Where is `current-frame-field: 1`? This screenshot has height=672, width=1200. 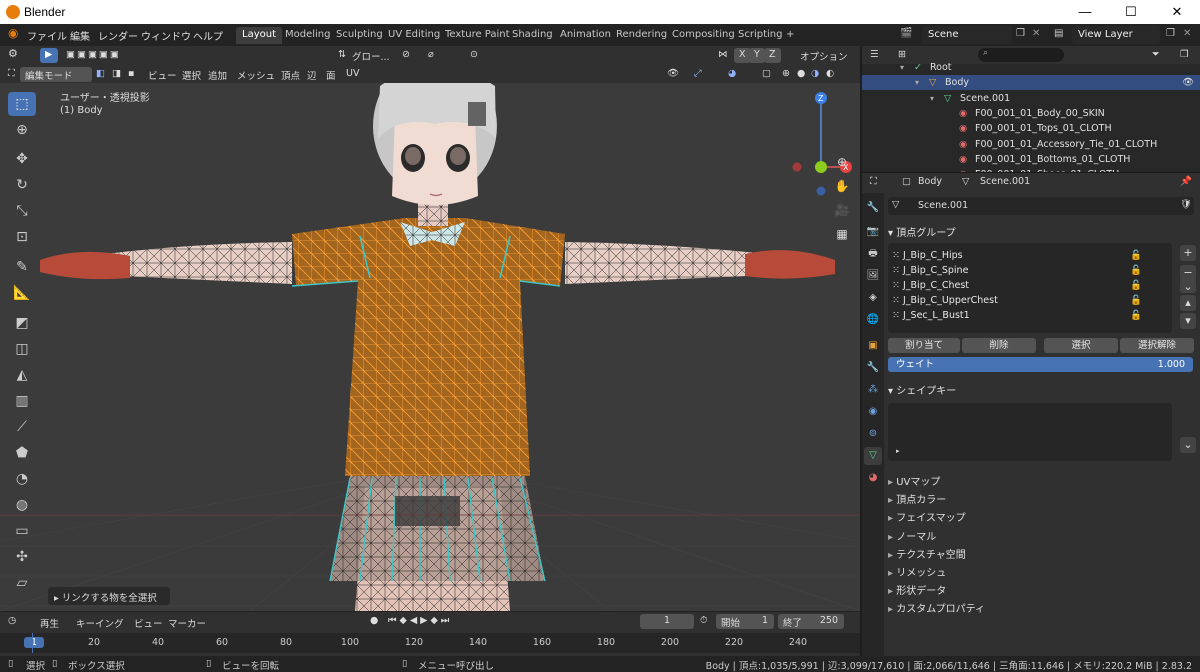 current-frame-field: 1 is located at coordinates (667, 621).